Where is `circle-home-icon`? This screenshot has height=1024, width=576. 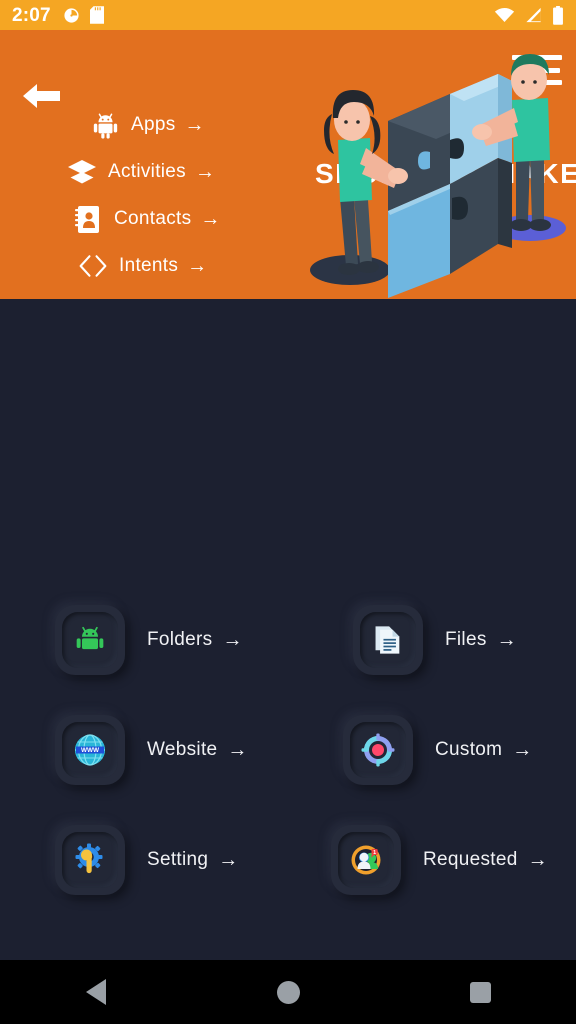 circle-home-icon is located at coordinates (288, 992).